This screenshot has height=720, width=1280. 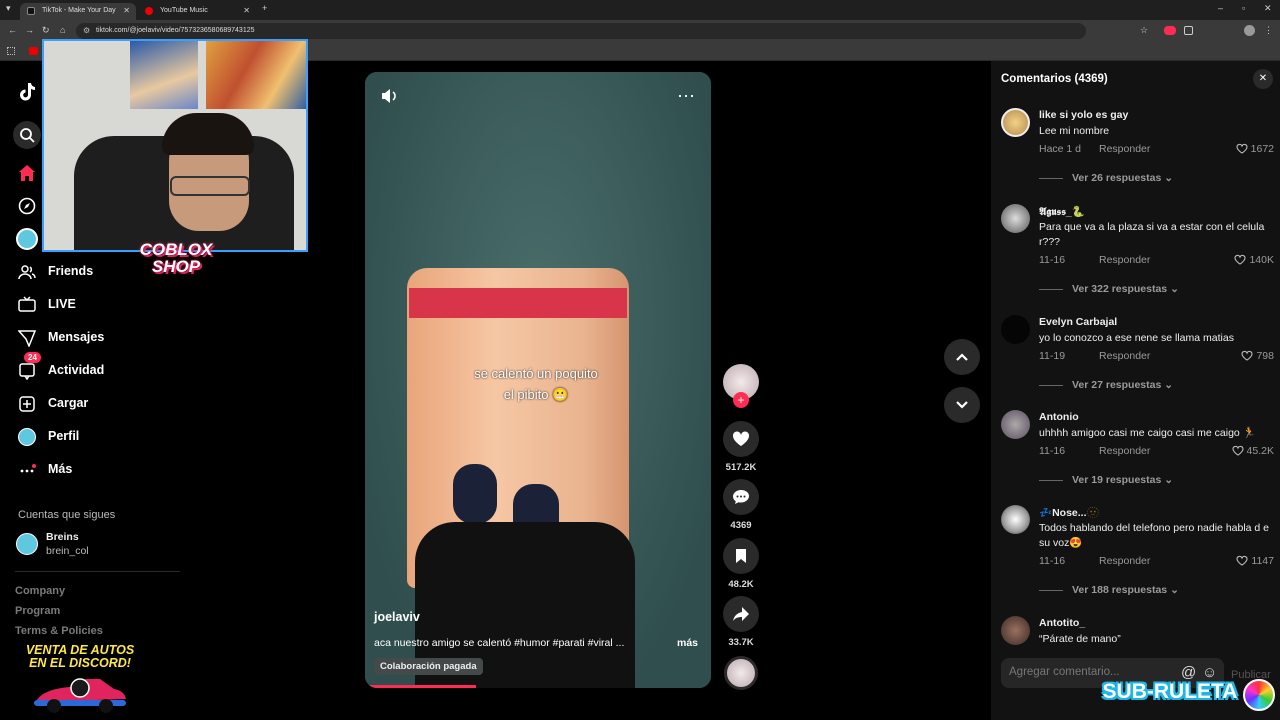 I want to click on sidebar-item-messages: Mensajes, so click(x=98, y=338).